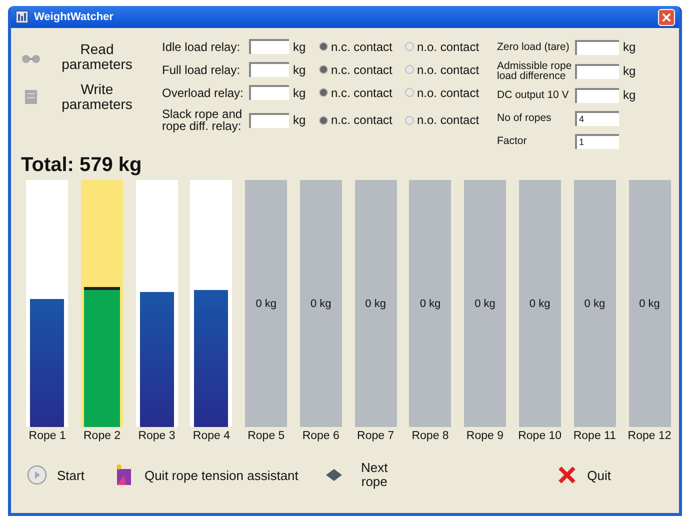 The height and width of the screenshot is (520, 687). Describe the element at coordinates (485, 436) in the screenshot. I see `rope-label: Rope 9` at that location.